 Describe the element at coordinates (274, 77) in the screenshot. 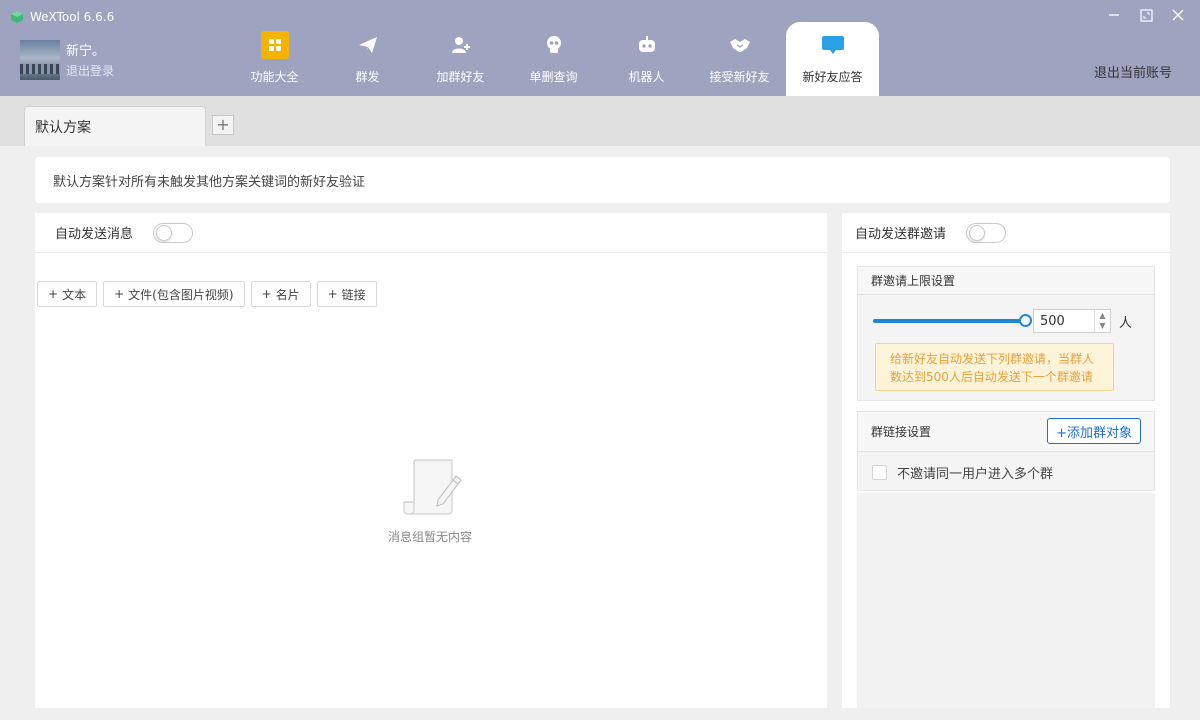

I see `nav-label: 功能大全` at that location.